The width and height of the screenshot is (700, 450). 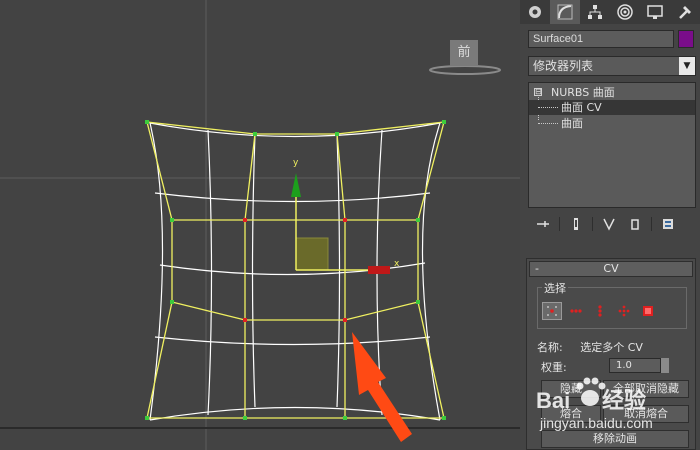 I want to click on command-panel-tabs, so click(x=610, y=12).